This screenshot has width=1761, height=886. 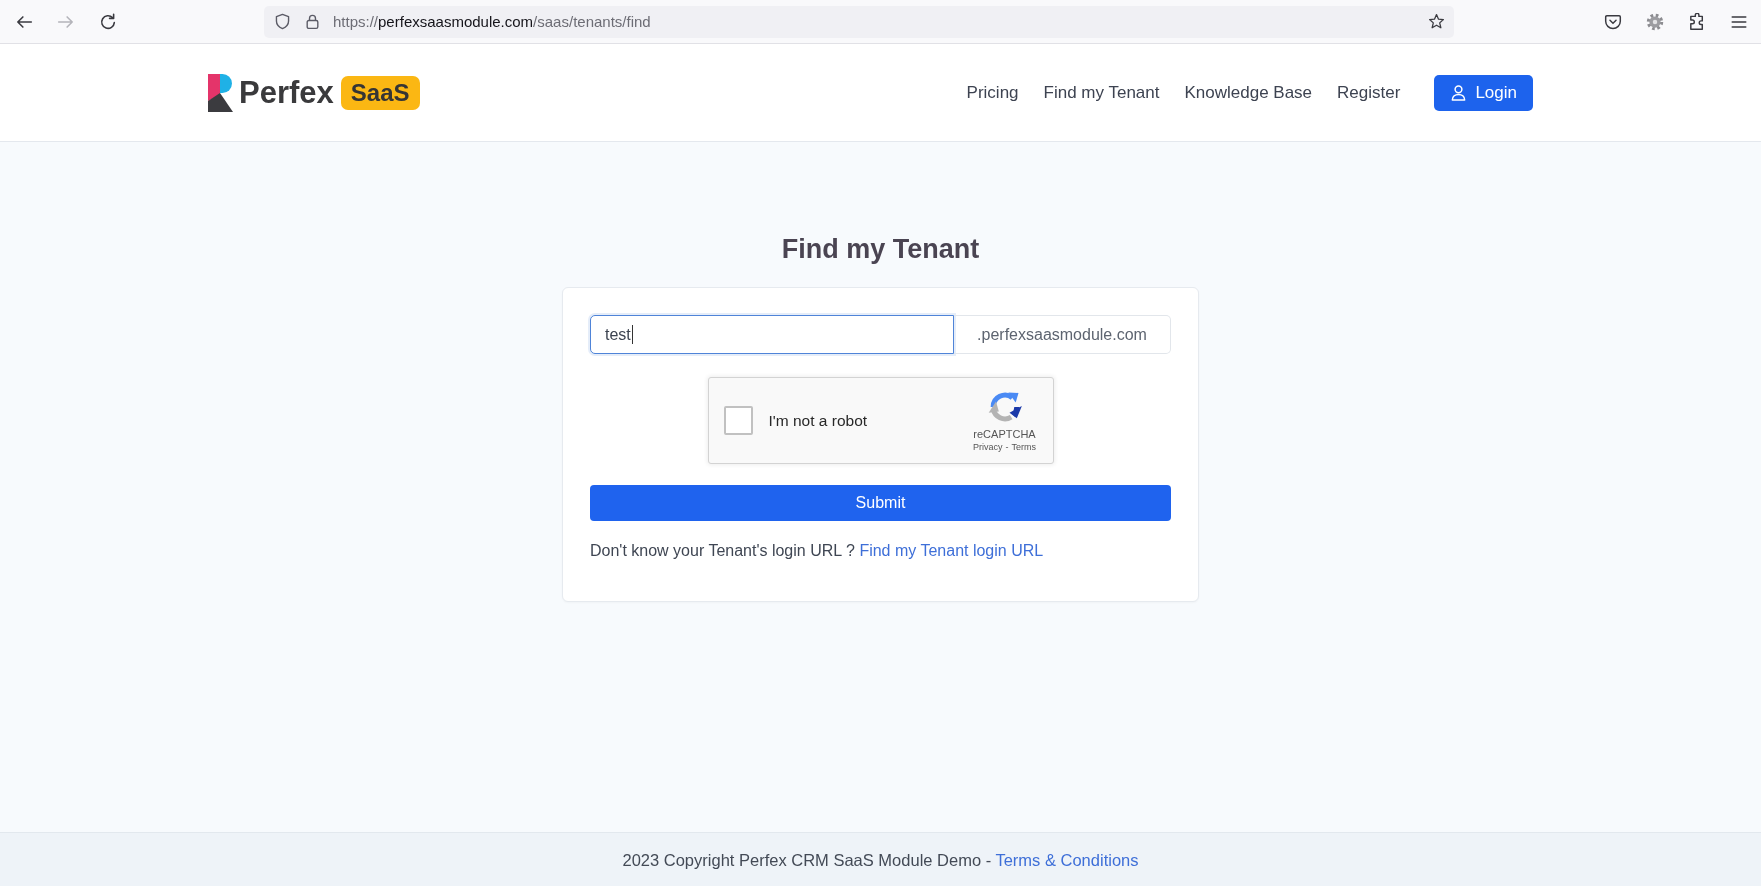 I want to click on lock-icon, so click(x=312, y=21).